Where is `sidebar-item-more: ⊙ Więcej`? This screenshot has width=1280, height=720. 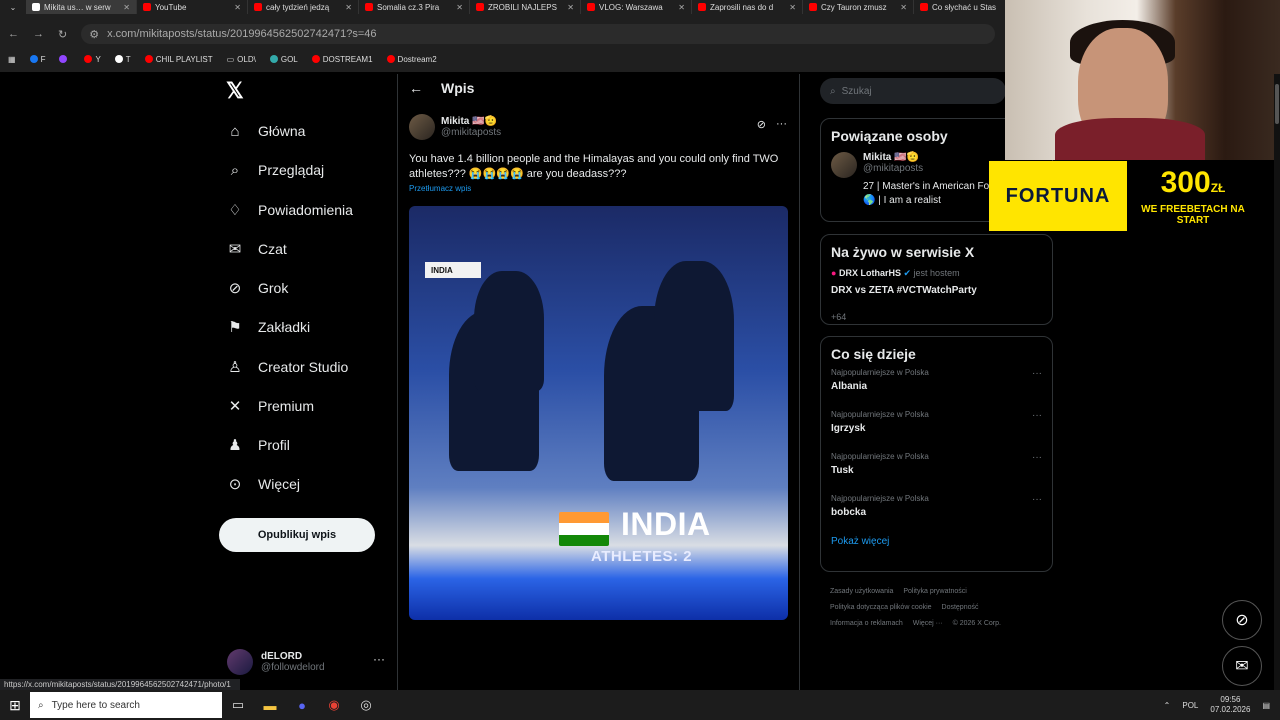 sidebar-item-more: ⊙ Więcej is located at coordinates (263, 484).